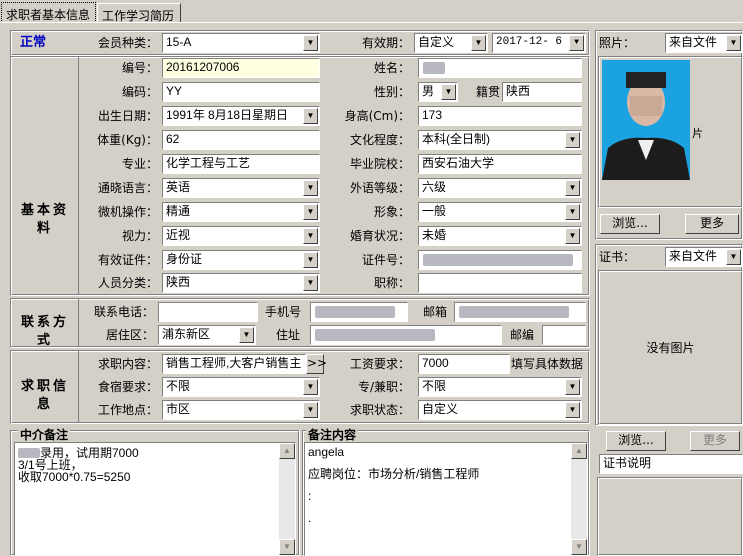 The width and height of the screenshot is (743, 556). What do you see at coordinates (500, 212) in the screenshot?
I see `appearance-select: 一般 ▼` at bounding box center [500, 212].